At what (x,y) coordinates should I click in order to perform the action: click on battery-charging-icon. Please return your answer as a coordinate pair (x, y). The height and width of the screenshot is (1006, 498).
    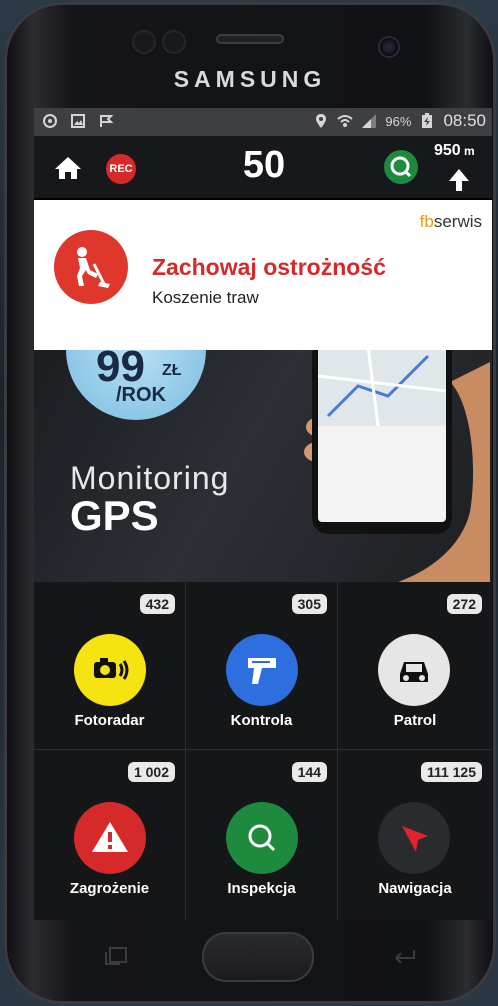
    Looking at the image, I should click on (427, 120).